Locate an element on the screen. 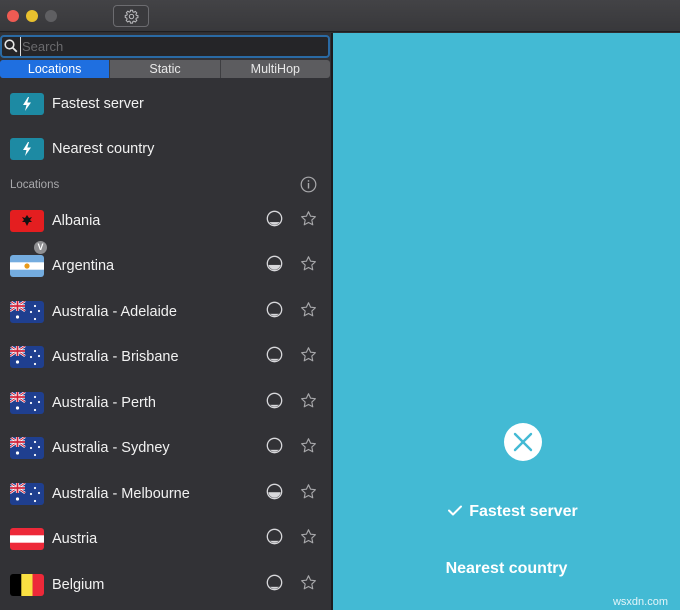  flag-albania-icon is located at coordinates (27, 220).